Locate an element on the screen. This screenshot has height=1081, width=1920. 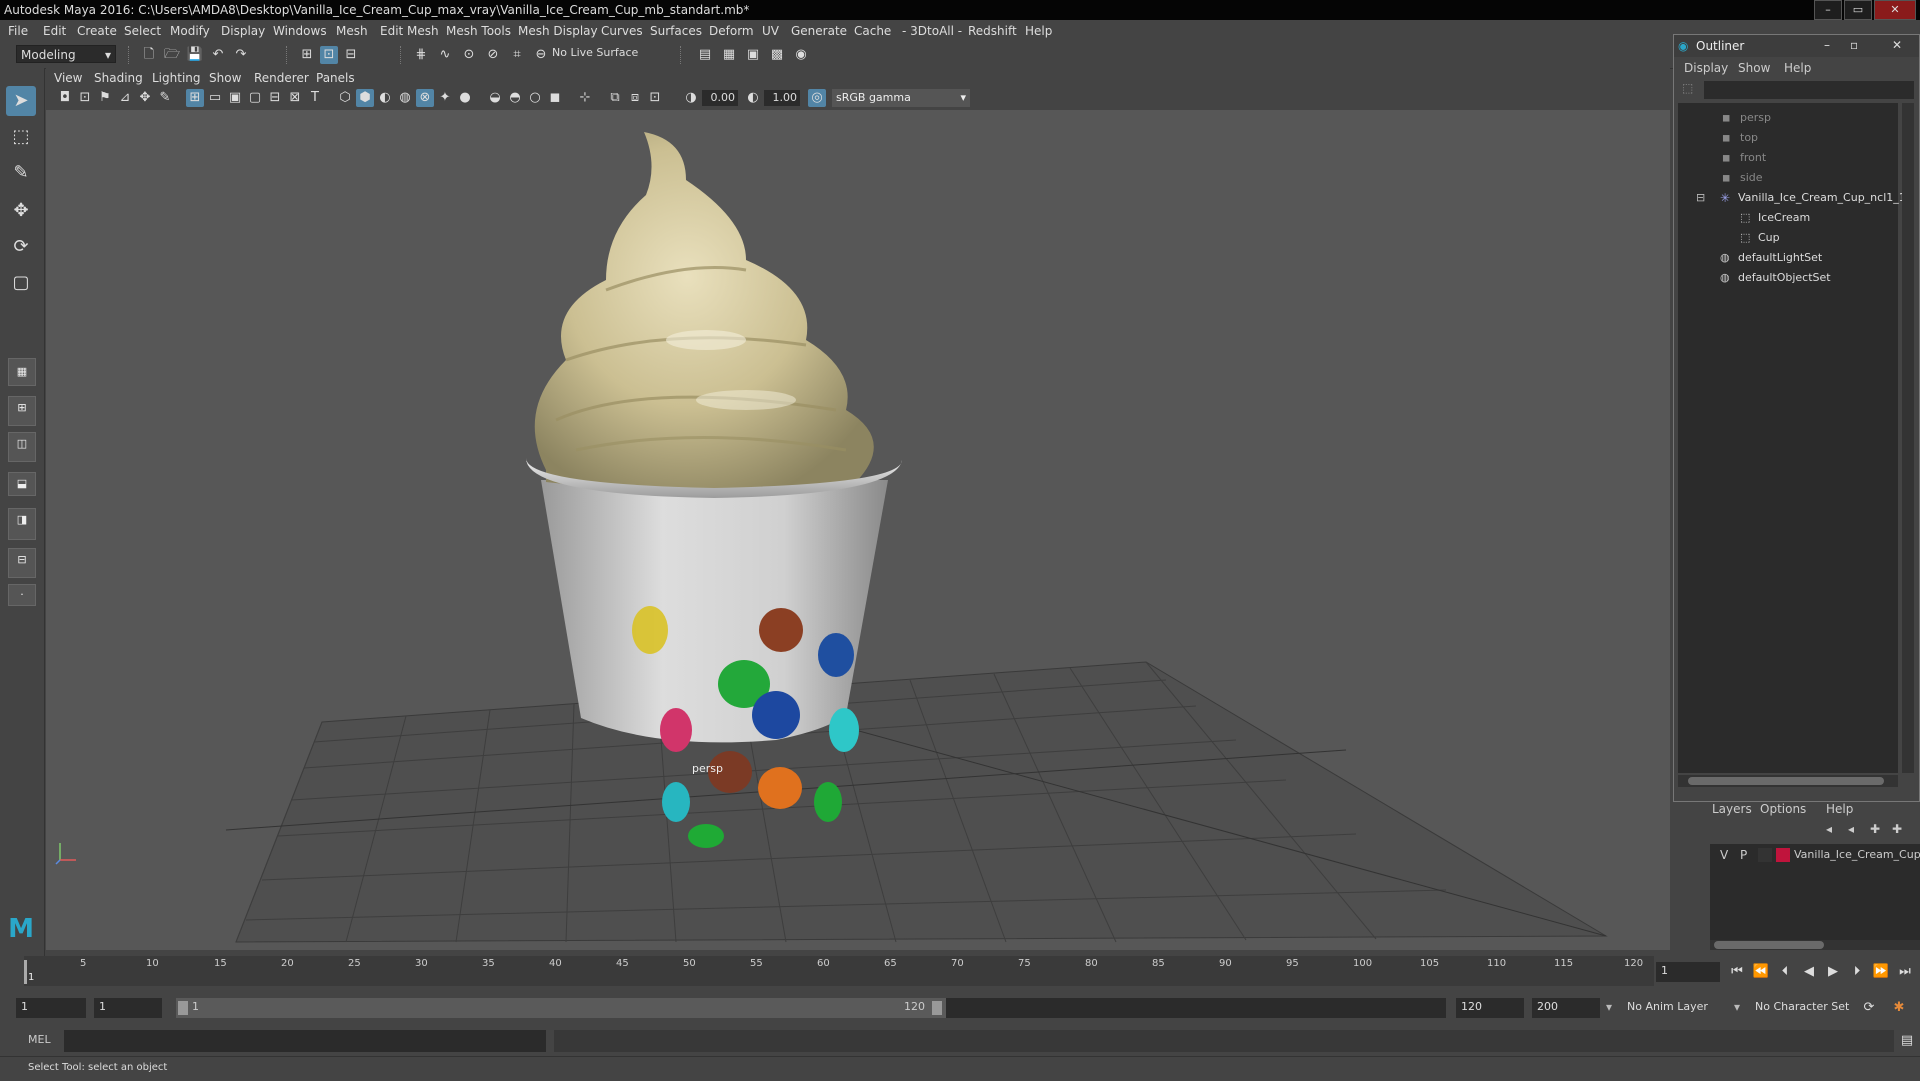
persp-outliner-layout-icon: ◫ is located at coordinates (22, 447).